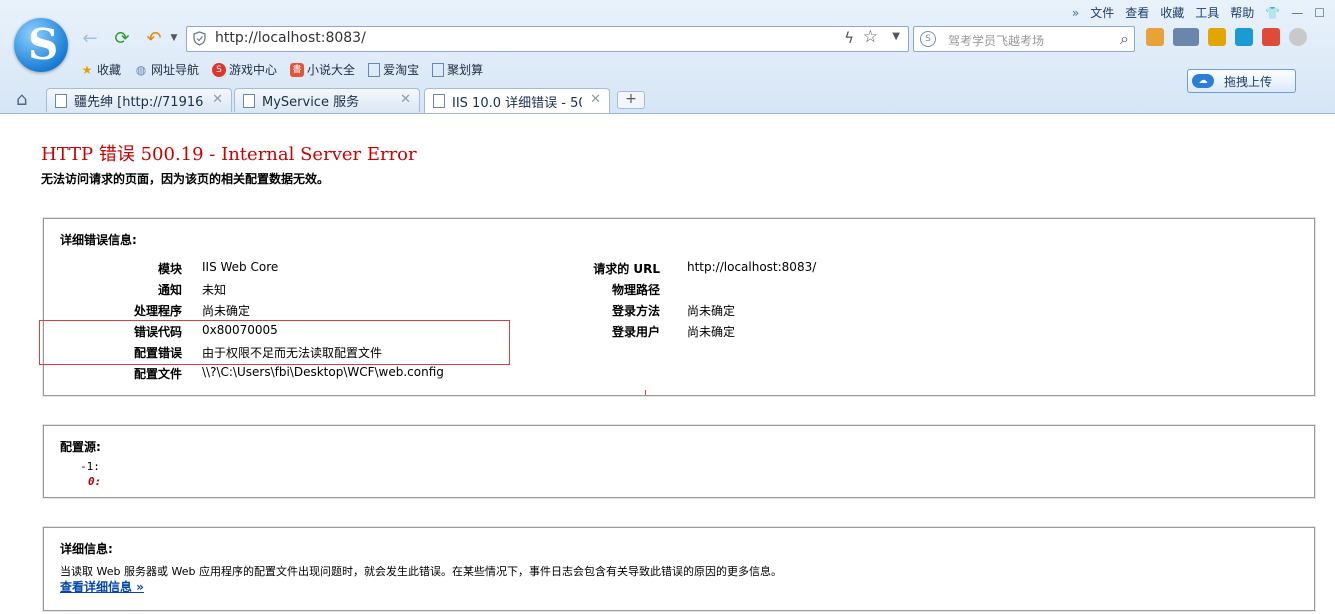  I want to click on tab-3-active: IIS 10.0 详细错误 - 500 ✕, so click(517, 100).